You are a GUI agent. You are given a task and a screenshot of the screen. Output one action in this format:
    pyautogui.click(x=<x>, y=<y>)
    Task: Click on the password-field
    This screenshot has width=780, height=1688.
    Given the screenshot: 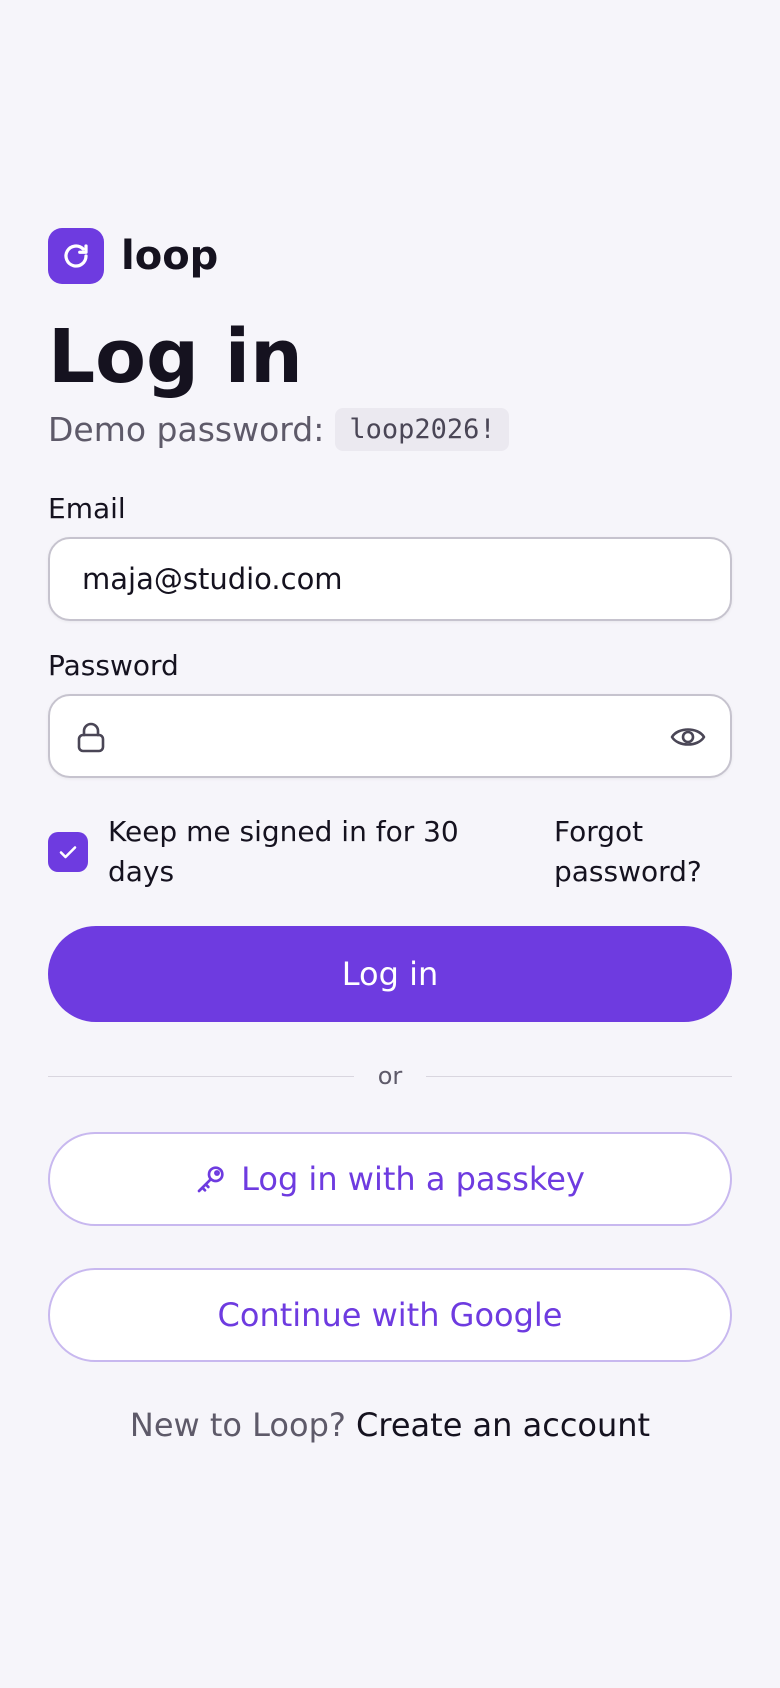 What is the action you would take?
    pyautogui.click(x=390, y=736)
    